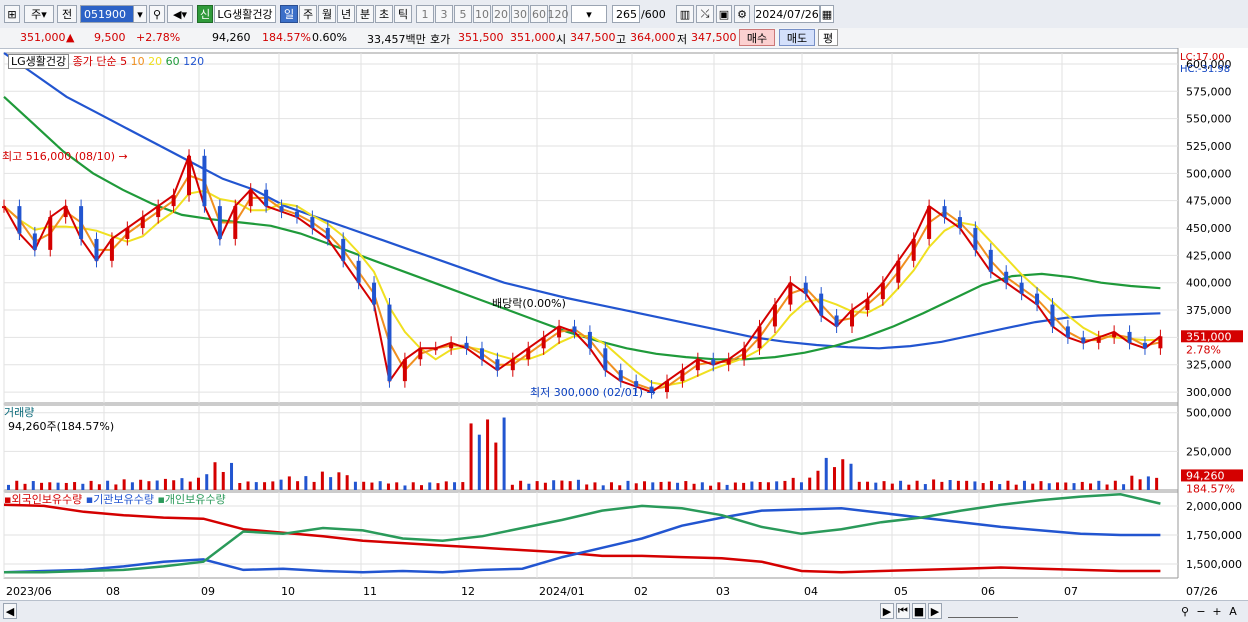  Describe the element at coordinates (705, 14) in the screenshot. I see `draw-tool-icon: ⤯` at that location.